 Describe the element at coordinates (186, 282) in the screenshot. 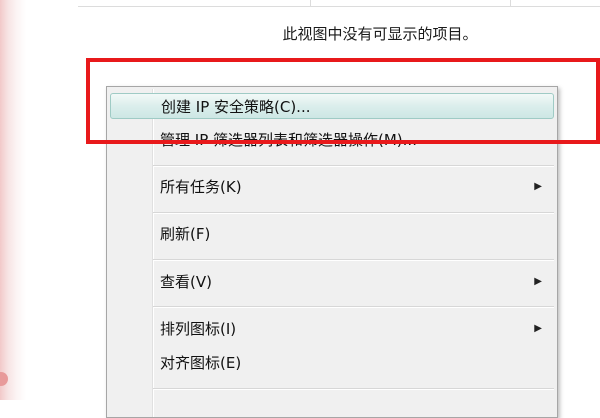

I see `menu-item-label: 查看(V)` at that location.